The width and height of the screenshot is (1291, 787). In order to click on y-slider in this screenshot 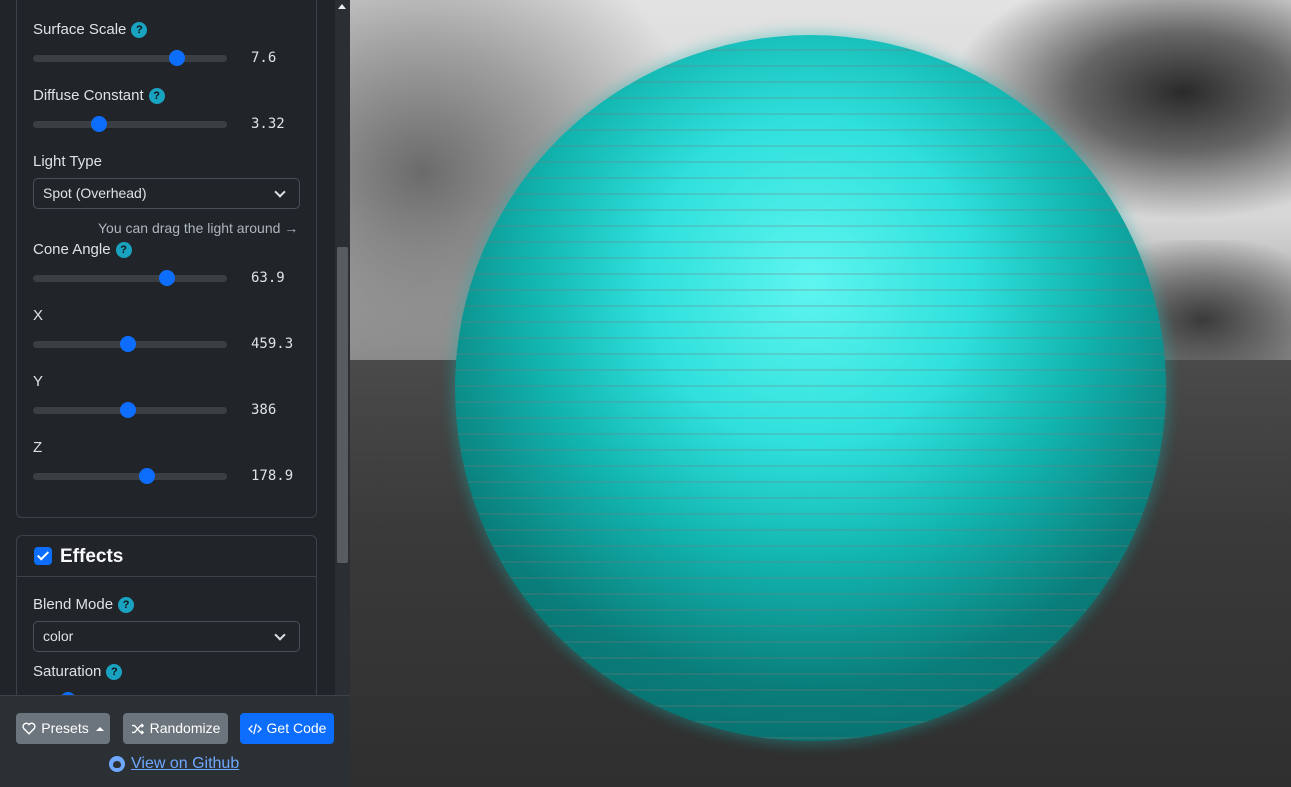, I will do `click(130, 410)`.